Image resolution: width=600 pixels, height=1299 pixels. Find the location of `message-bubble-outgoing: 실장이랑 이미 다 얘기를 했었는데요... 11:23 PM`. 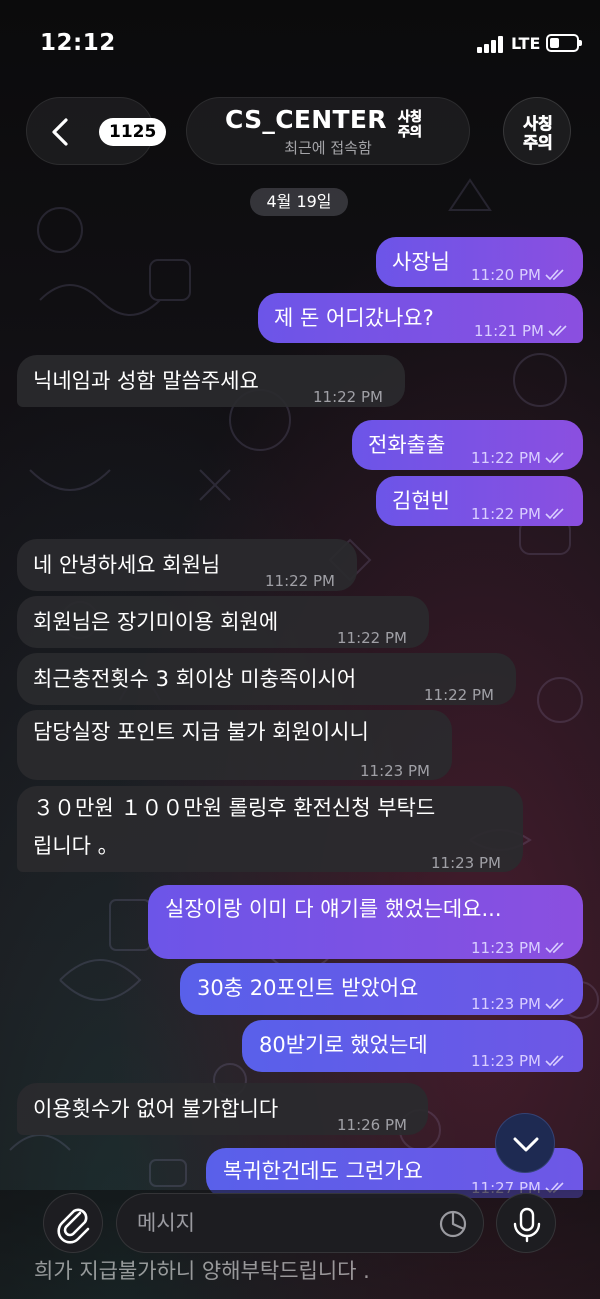

message-bubble-outgoing: 실장이랑 이미 다 얘기를 했었는데요... 11:23 PM is located at coordinates (365, 922).